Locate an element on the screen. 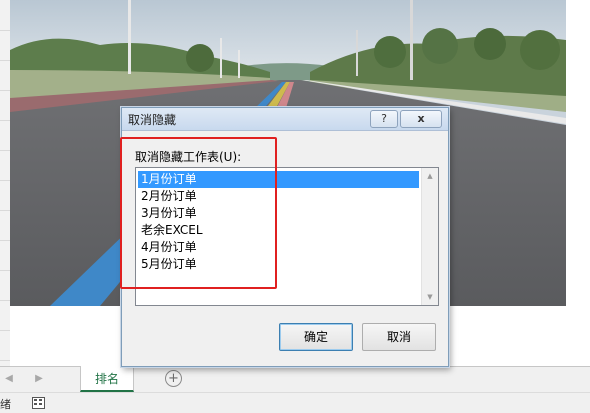 The image size is (590, 413). dialog-titlebar: 取消隐藏 ? x is located at coordinates (285, 119).